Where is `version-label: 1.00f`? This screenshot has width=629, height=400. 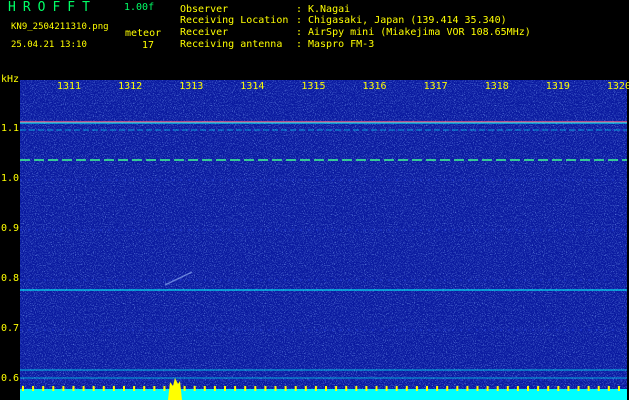 version-label: 1.00f is located at coordinates (139, 7).